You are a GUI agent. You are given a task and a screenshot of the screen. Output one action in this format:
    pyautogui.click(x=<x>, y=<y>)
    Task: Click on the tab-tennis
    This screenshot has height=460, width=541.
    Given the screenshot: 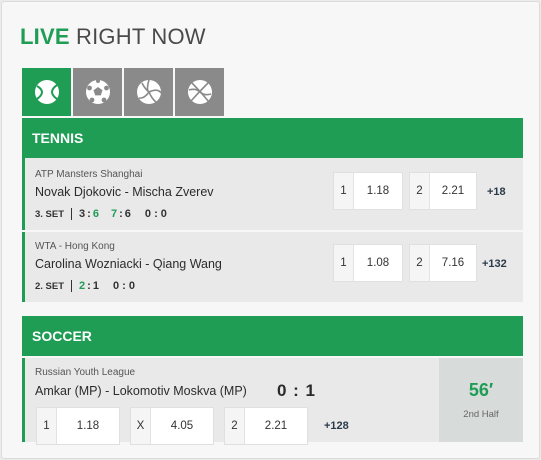 What is the action you would take?
    pyautogui.click(x=46, y=92)
    